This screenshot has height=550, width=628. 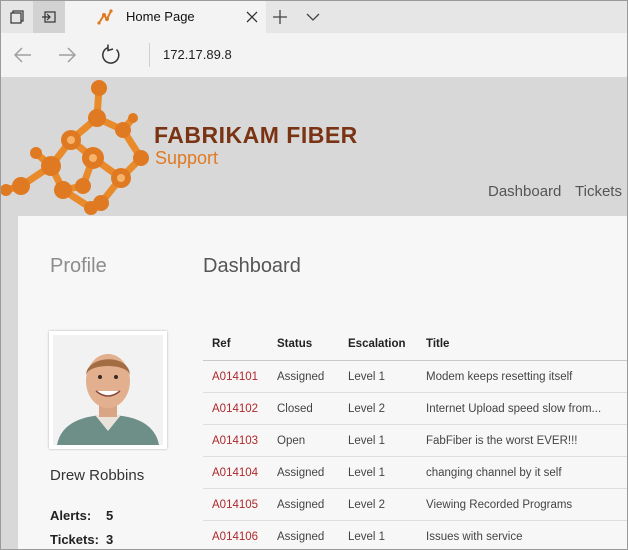 I want to click on site-favicon-icon, so click(x=105, y=17).